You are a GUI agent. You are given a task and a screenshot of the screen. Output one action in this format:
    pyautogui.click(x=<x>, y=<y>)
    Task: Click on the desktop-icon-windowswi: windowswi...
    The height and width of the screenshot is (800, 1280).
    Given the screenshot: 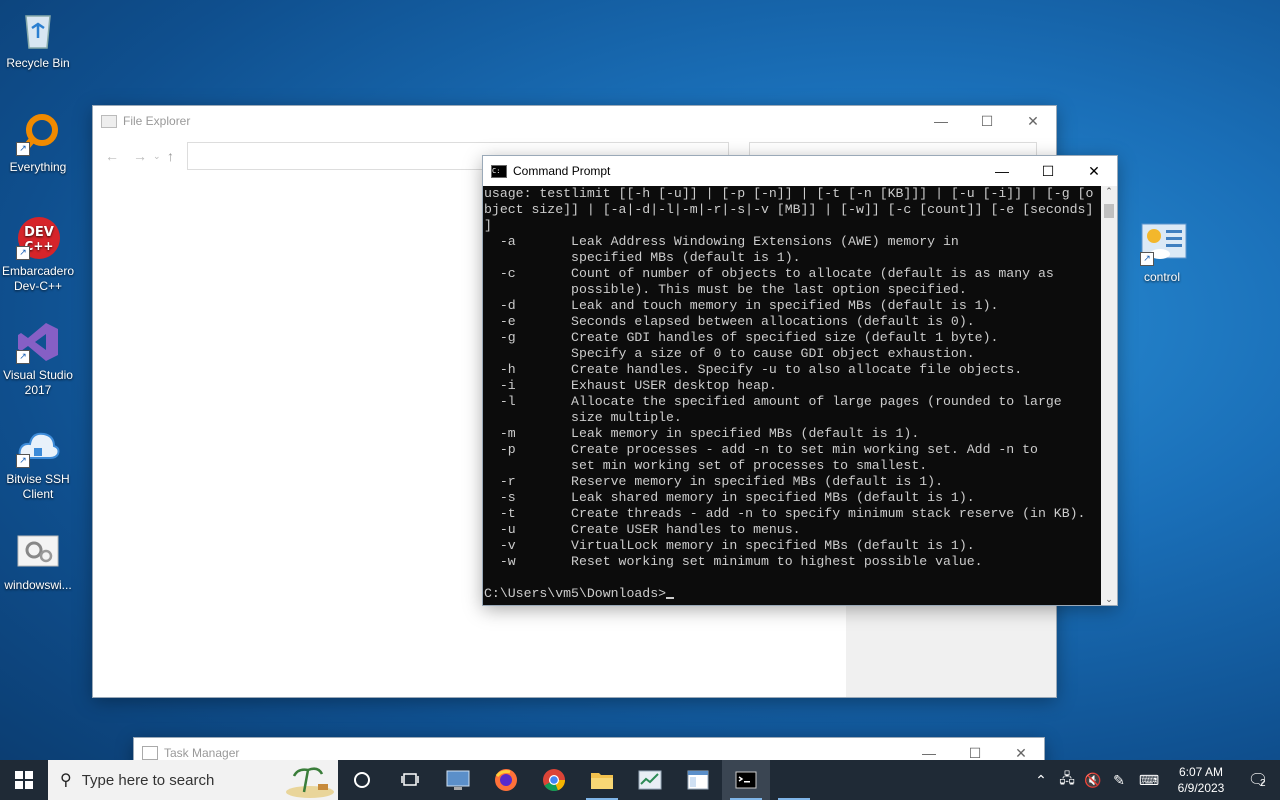 What is the action you would take?
    pyautogui.click(x=38, y=561)
    